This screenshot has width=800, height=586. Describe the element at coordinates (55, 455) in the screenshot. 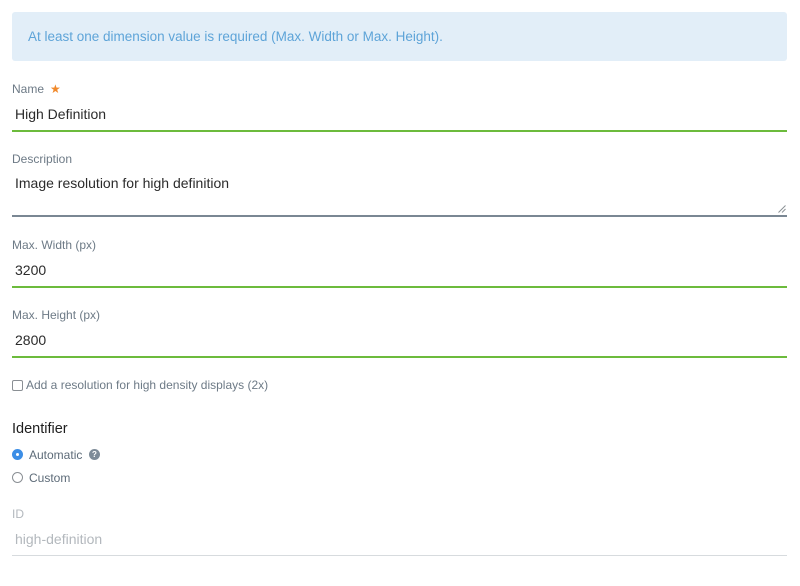

I see `radio-automatic-label: Automatic` at that location.